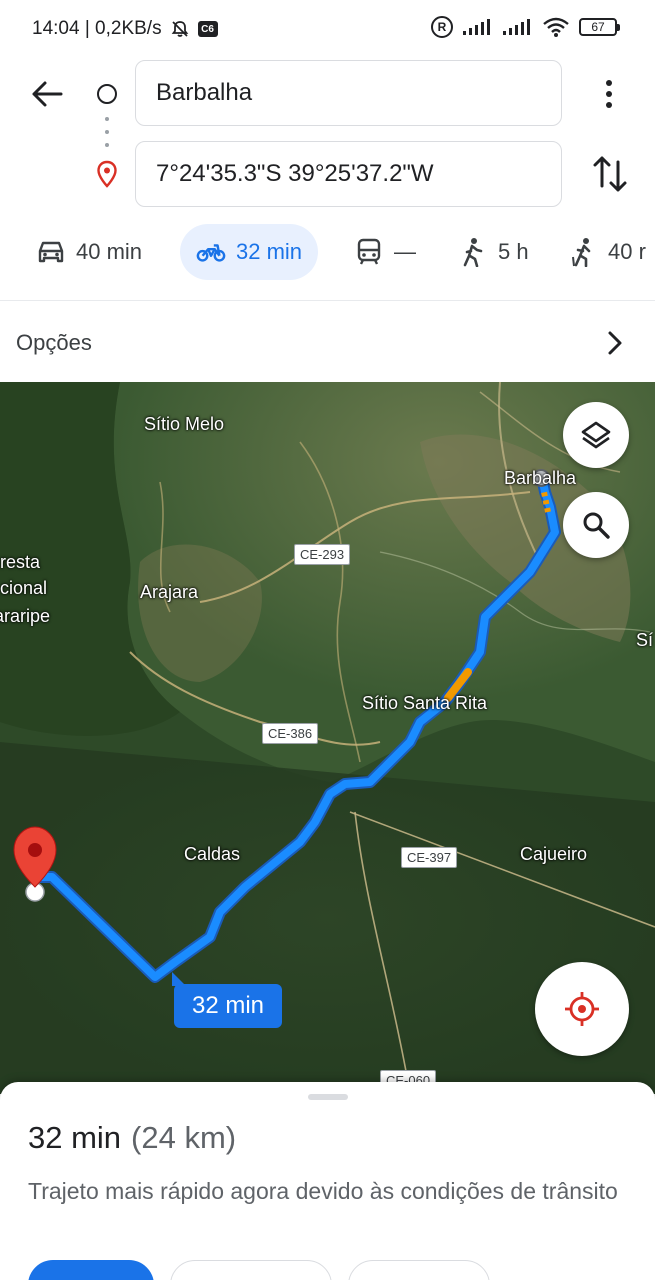 The image size is (655, 1280). I want to click on app-badge: C6, so click(207, 29).